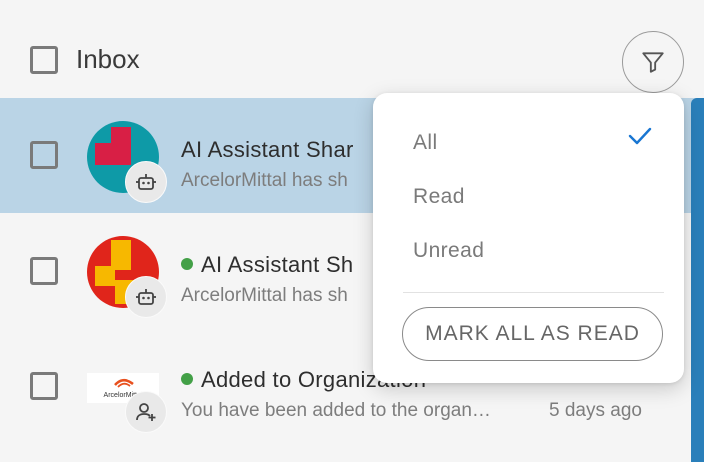 The height and width of the screenshot is (462, 704). Describe the element at coordinates (533, 292) in the screenshot. I see `menu-divider` at that location.